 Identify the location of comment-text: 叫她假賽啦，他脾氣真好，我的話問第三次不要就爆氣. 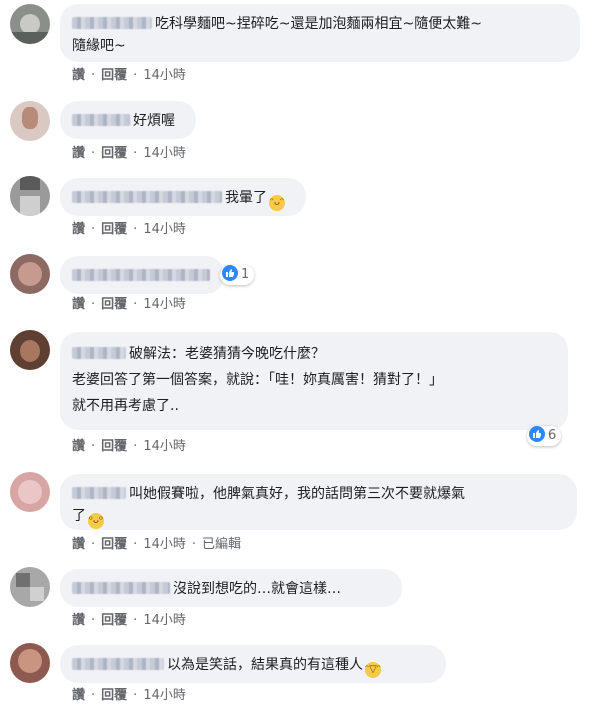
(297, 494).